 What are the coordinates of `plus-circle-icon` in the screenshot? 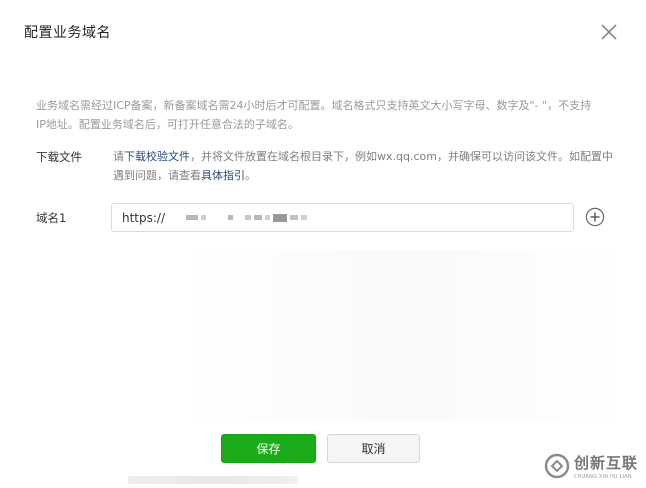 It's located at (595, 217).